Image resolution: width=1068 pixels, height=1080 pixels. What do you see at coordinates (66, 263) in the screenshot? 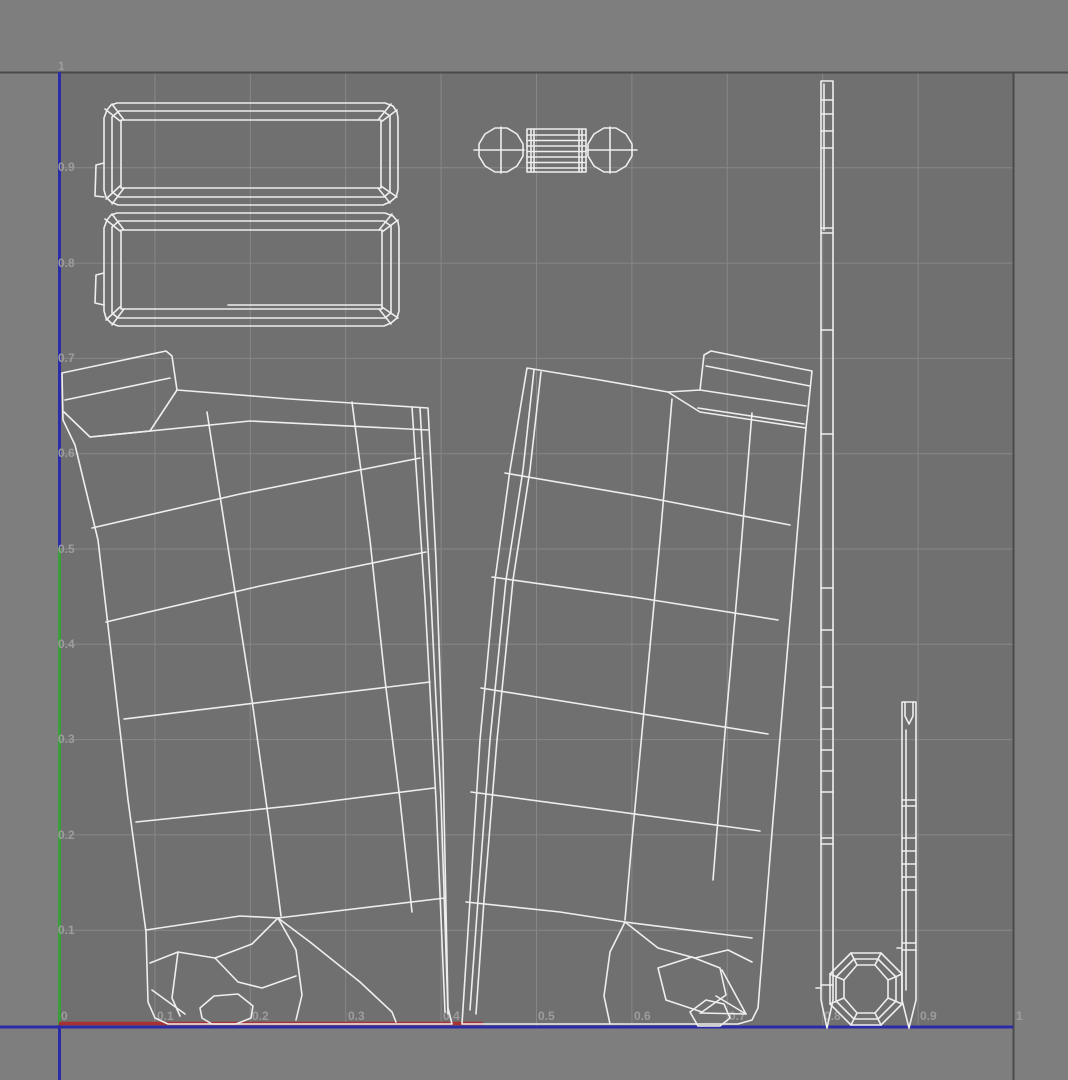
I see `v-axis-tick-label: 0.8` at bounding box center [66, 263].